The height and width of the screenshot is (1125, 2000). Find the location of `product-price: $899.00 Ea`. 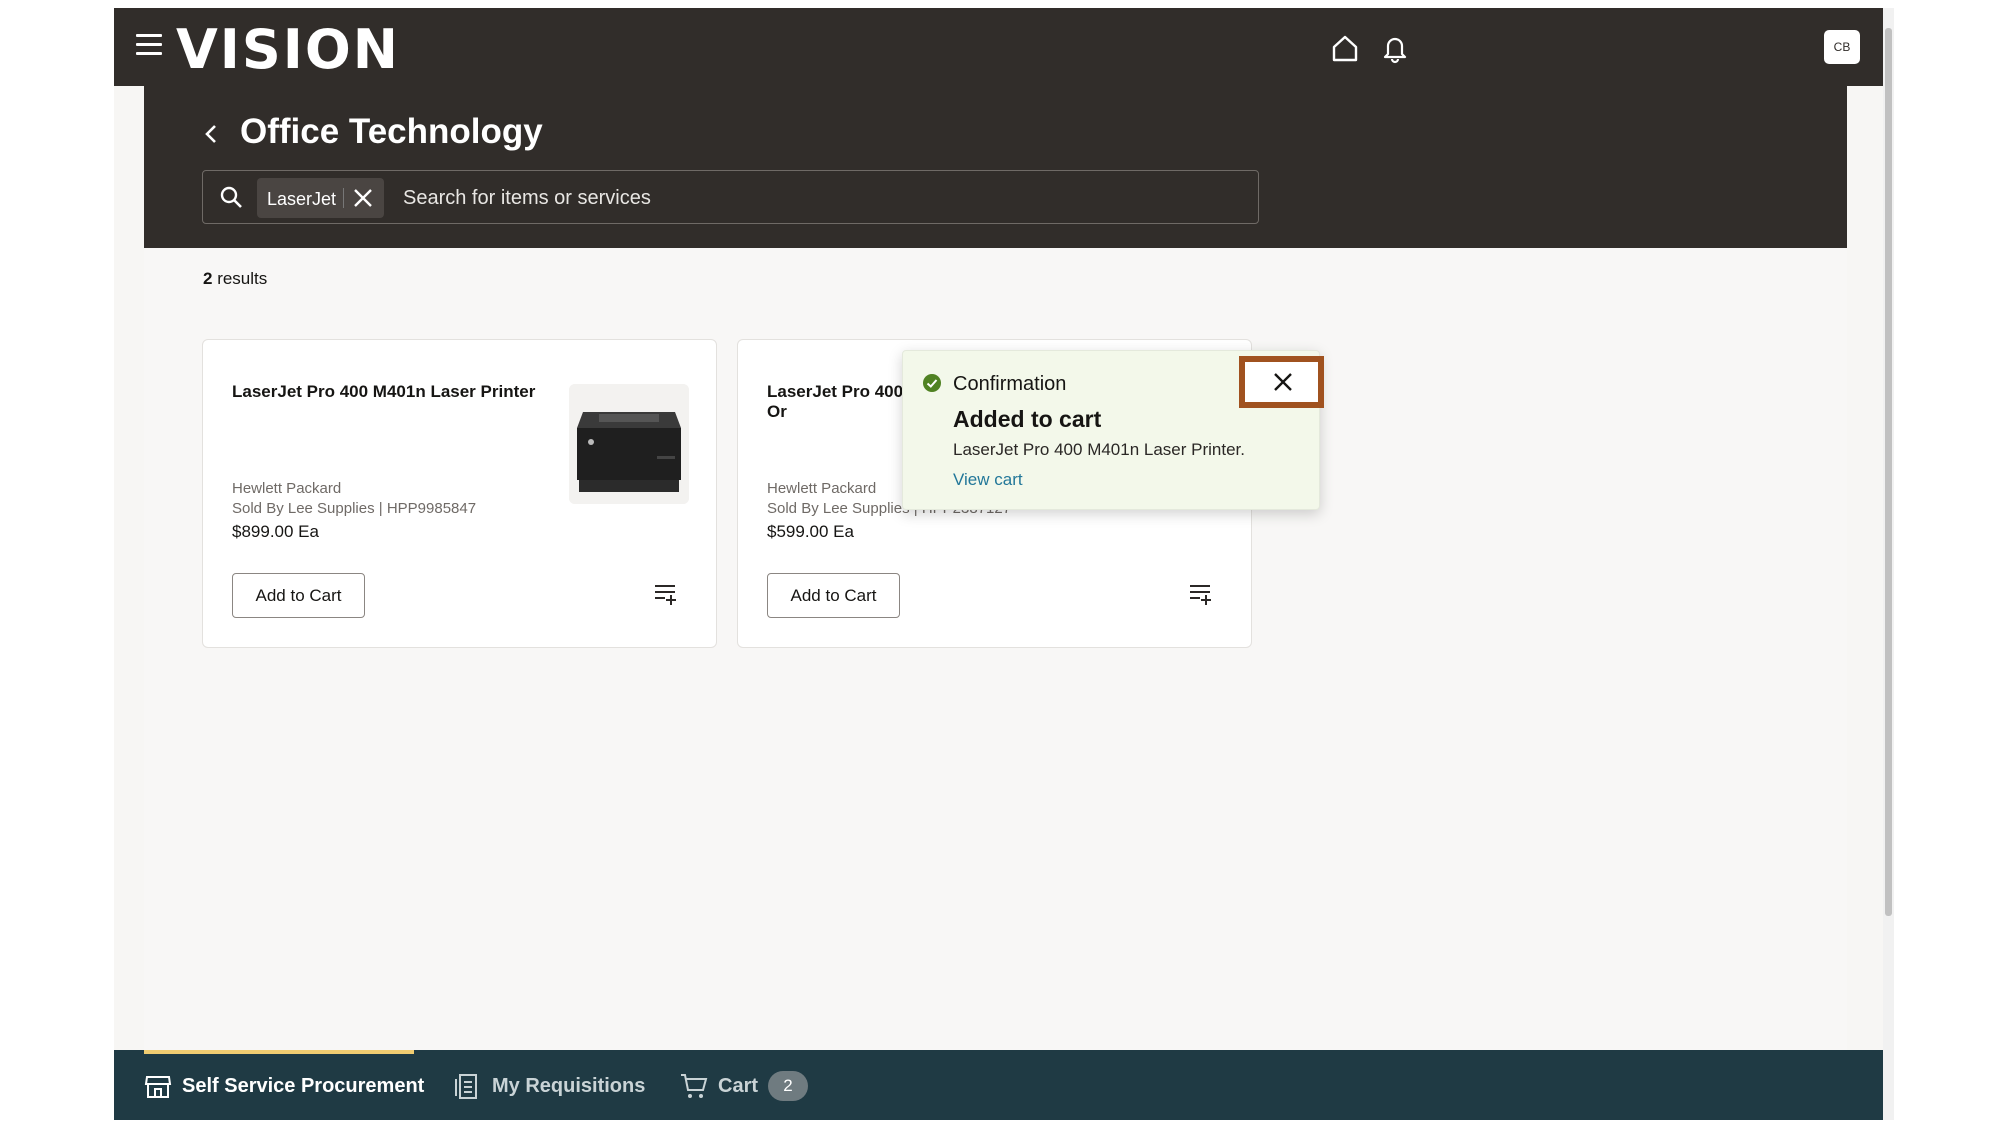

product-price: $899.00 Ea is located at coordinates (275, 531).